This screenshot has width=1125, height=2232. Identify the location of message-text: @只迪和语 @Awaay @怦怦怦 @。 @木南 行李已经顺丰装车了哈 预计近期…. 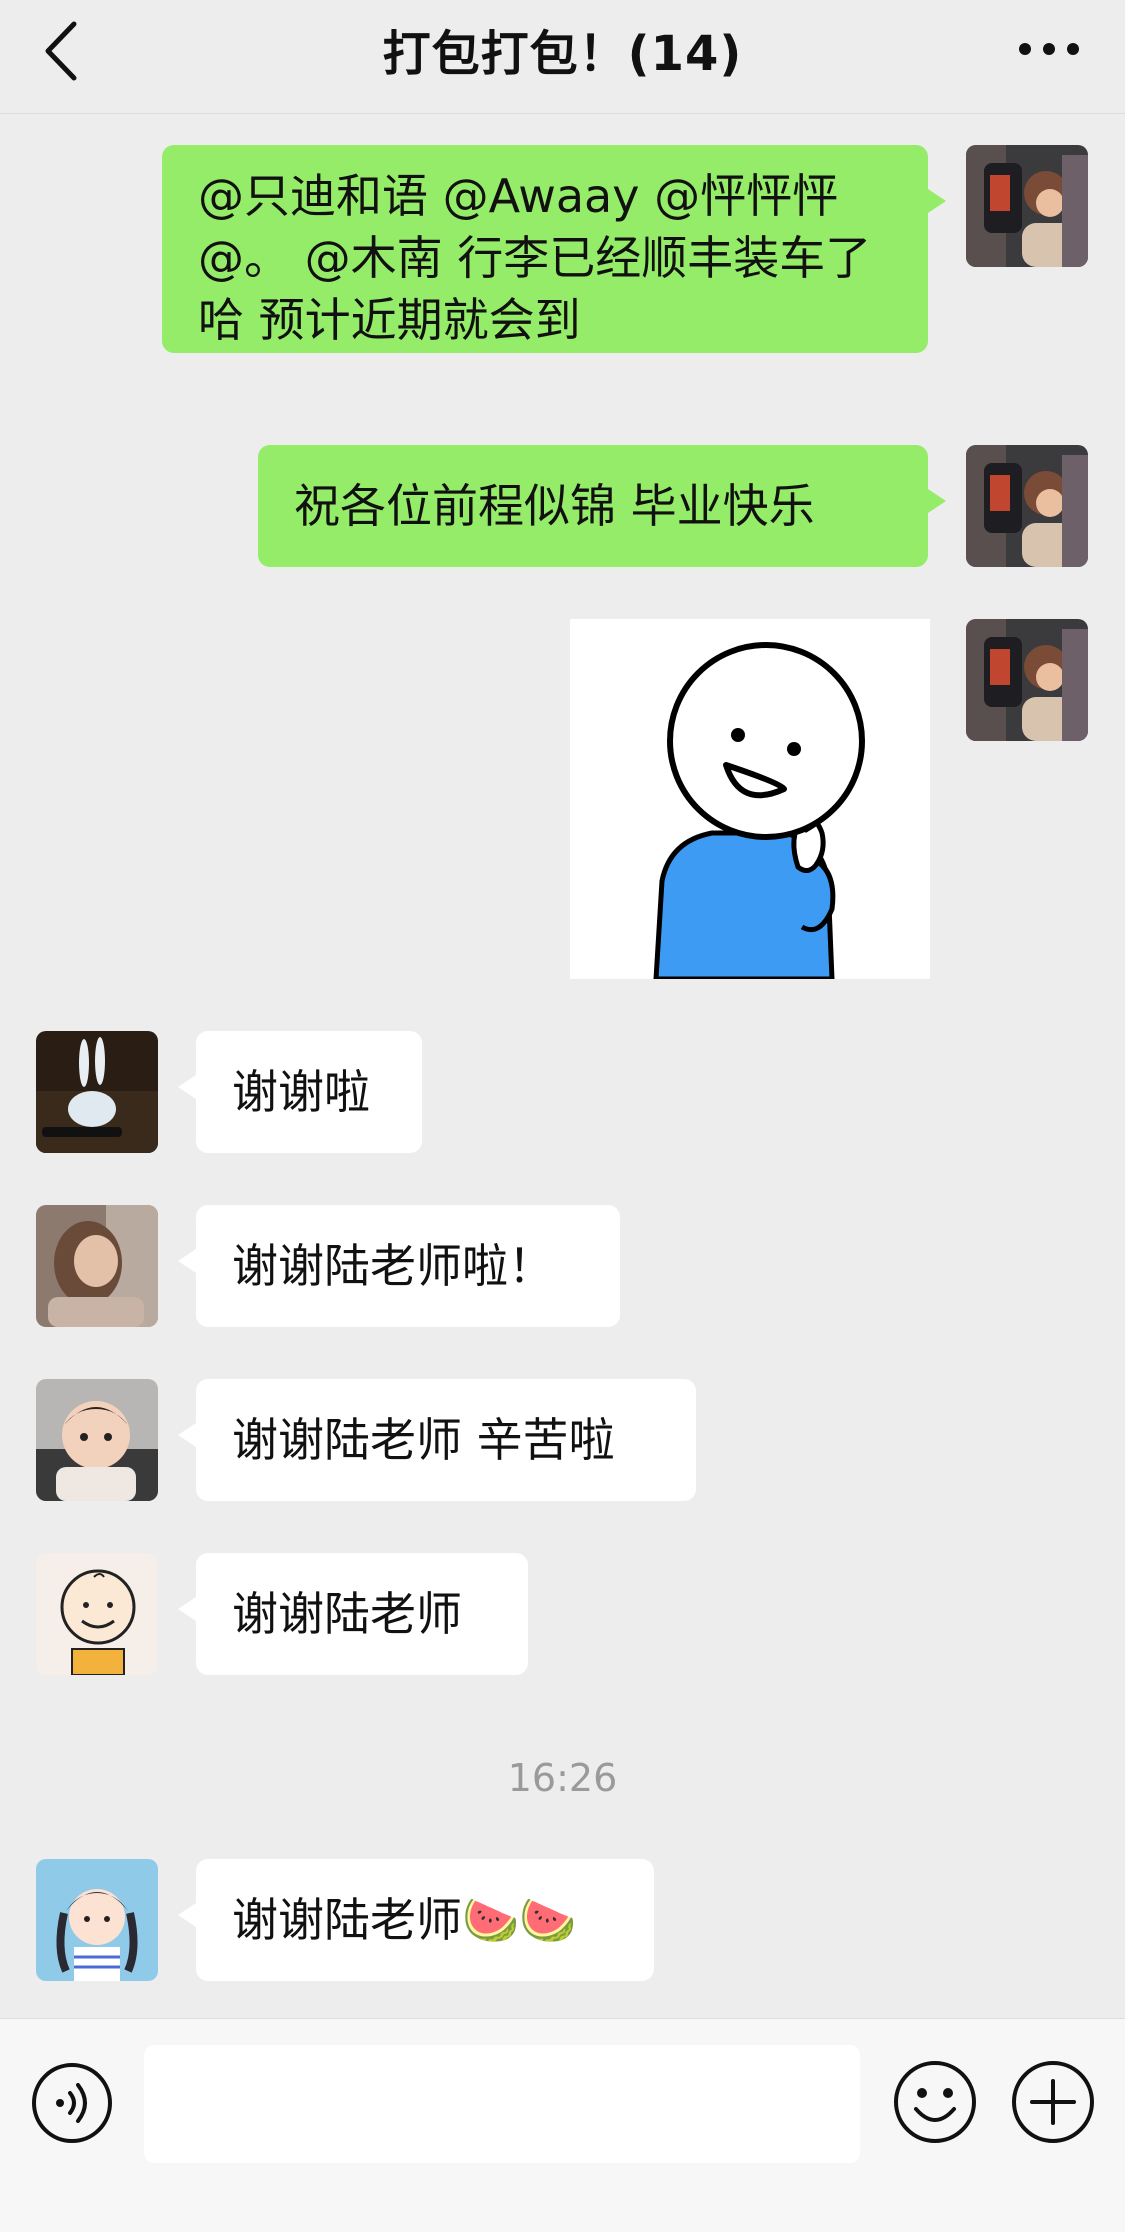
(535, 258).